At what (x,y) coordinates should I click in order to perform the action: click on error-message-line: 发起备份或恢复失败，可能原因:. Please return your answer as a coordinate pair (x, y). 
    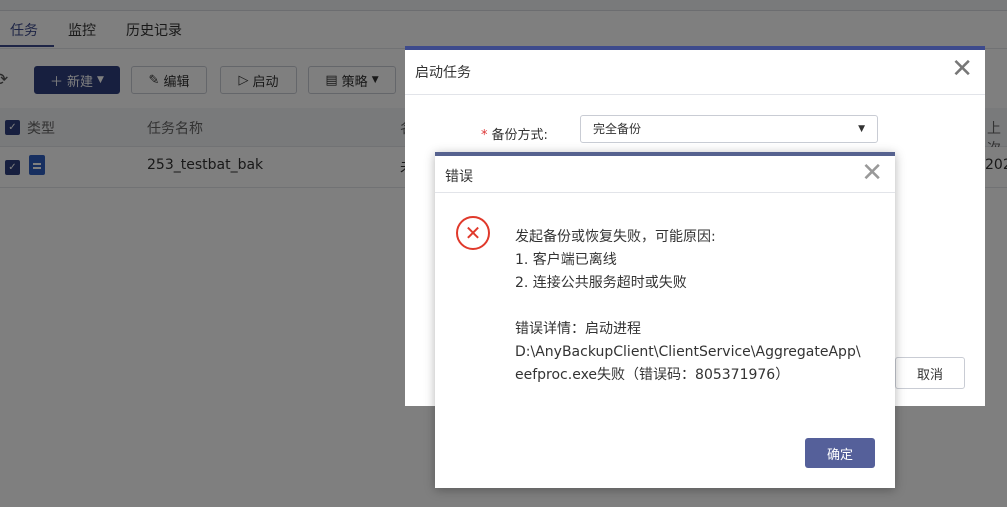
    Looking at the image, I should click on (615, 237).